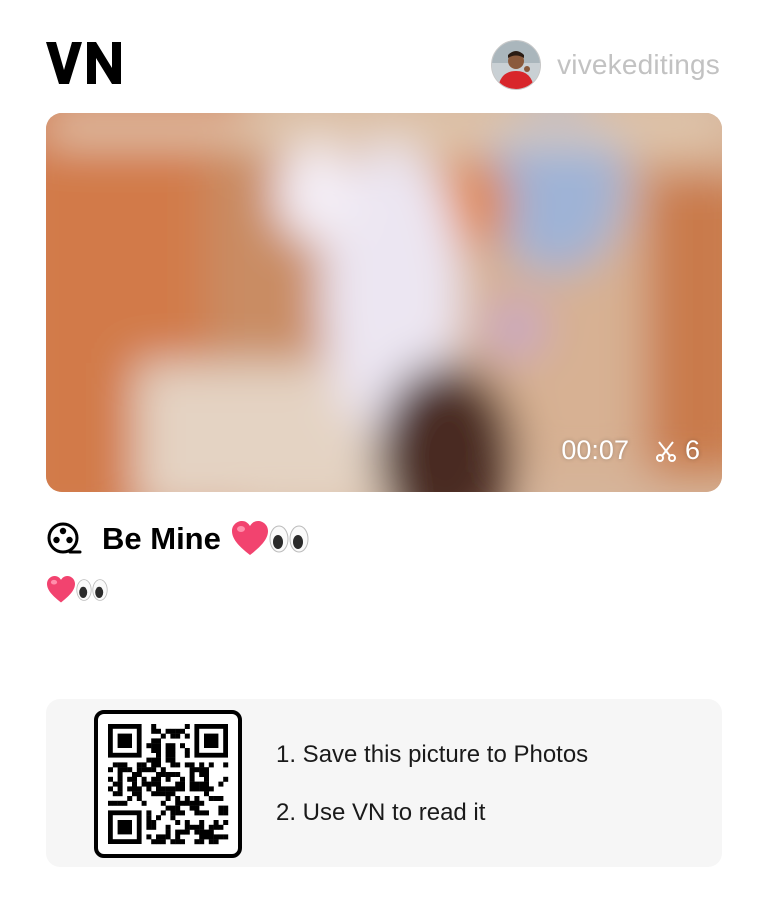 This screenshot has height=912, width=768. Describe the element at coordinates (64, 538) in the screenshot. I see `film-reel-icon` at that location.